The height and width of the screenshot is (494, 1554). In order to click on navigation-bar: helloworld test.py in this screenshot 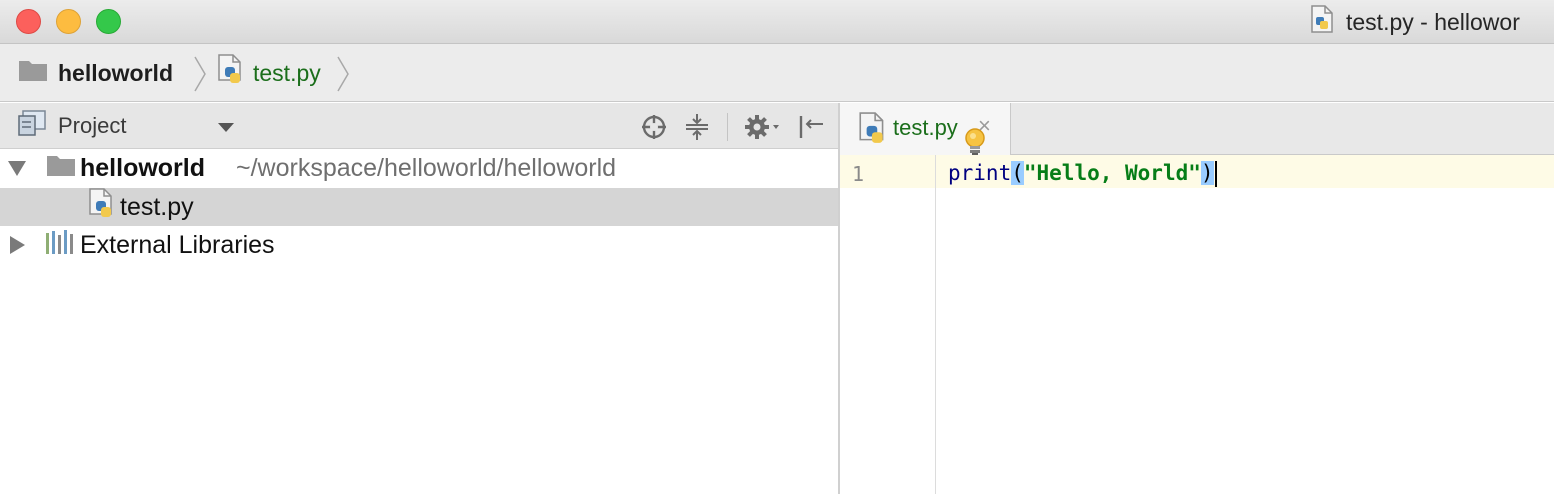, I will do `click(777, 73)`.